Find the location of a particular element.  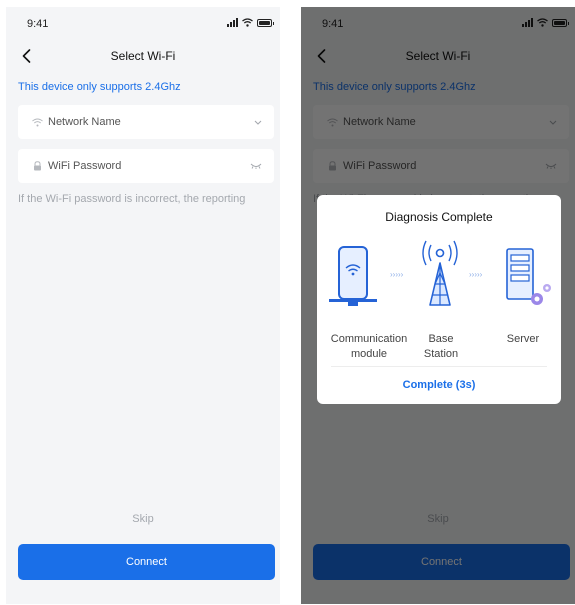

status-icons is located at coordinates (250, 22).